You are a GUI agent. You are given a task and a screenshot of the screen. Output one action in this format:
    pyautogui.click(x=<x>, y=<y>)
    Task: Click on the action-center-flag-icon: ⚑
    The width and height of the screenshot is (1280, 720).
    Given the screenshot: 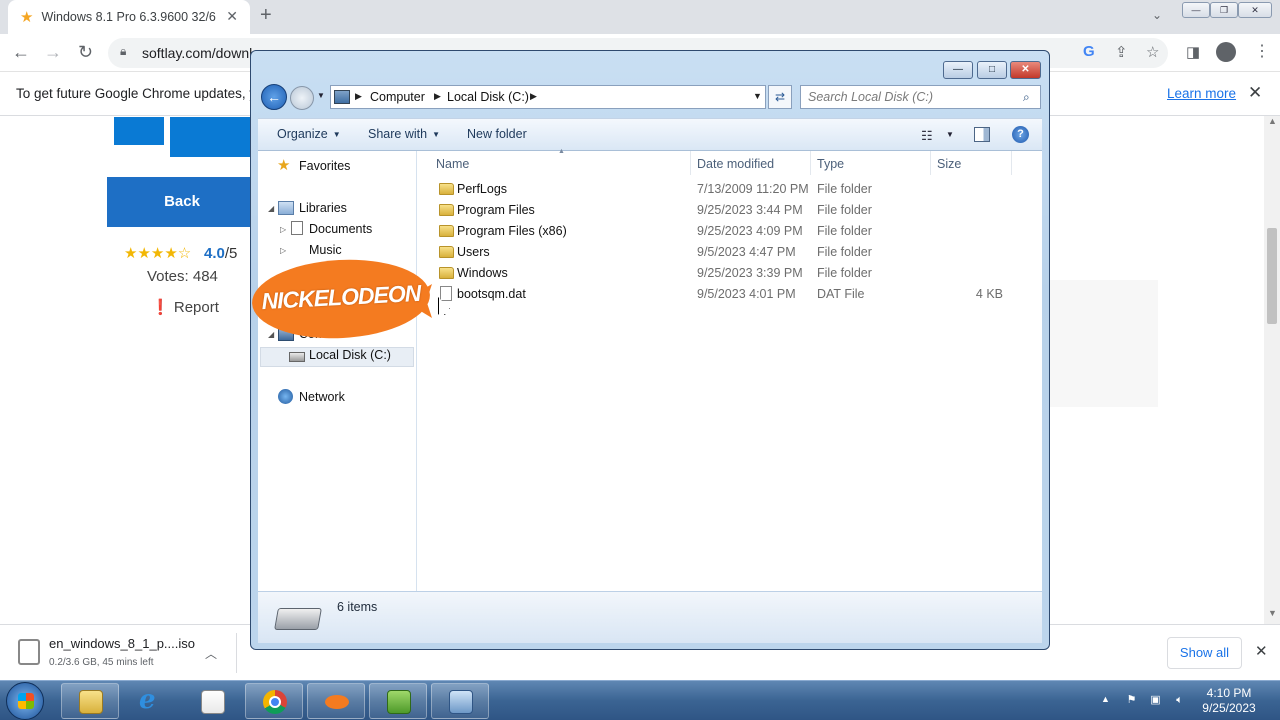 What is the action you would take?
    pyautogui.click(x=1131, y=700)
    